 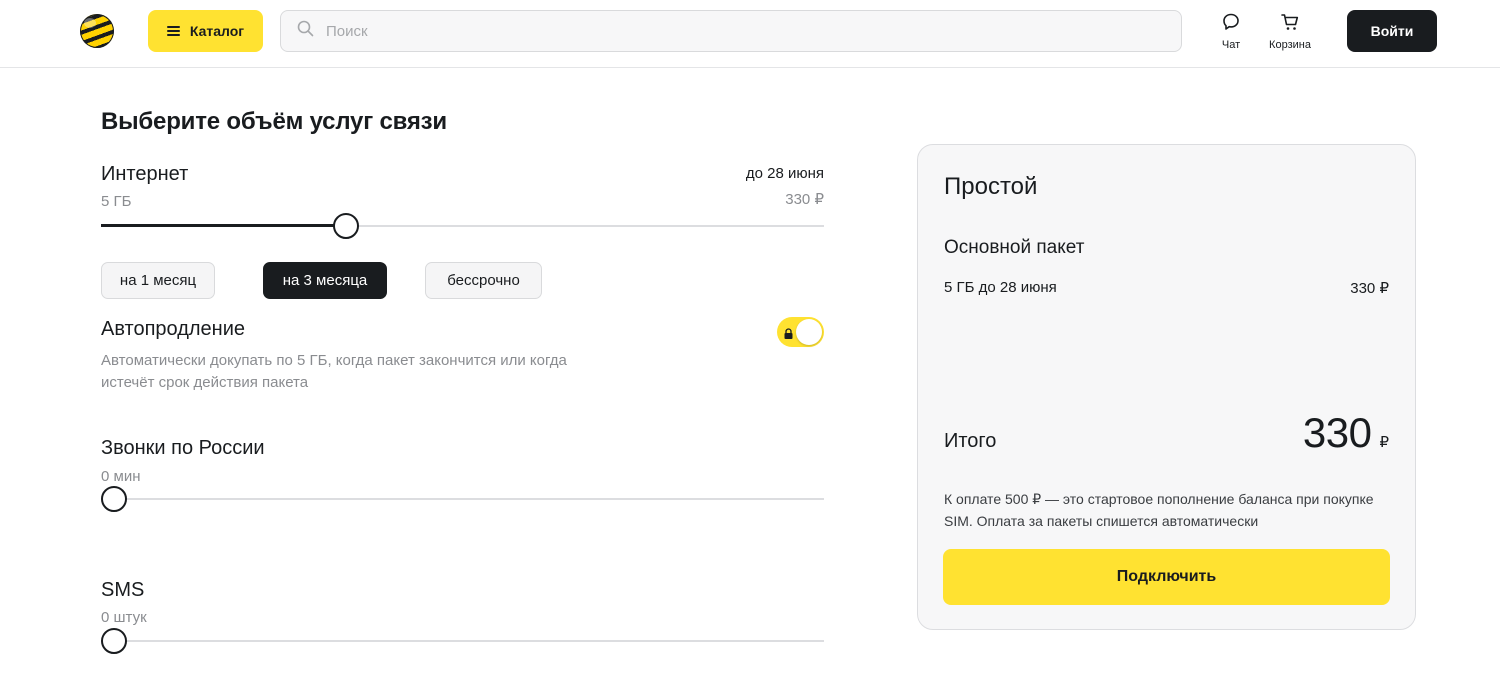 I want to click on sms-amount: 0 штук, so click(x=124, y=617).